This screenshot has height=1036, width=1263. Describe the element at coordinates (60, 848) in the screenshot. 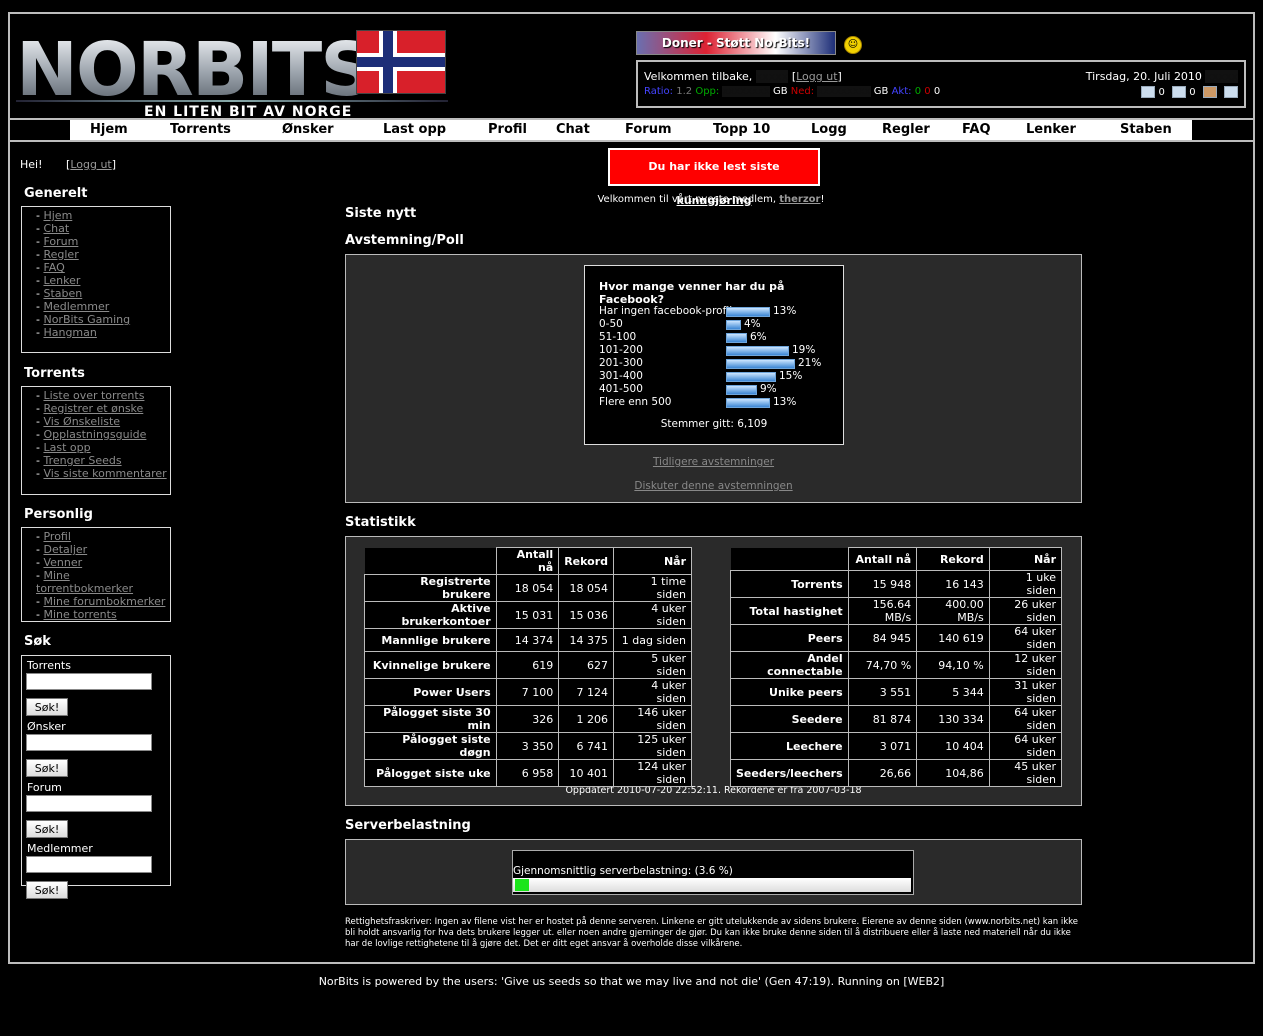

I see `search-label-medlemmer: Medlemmer` at that location.